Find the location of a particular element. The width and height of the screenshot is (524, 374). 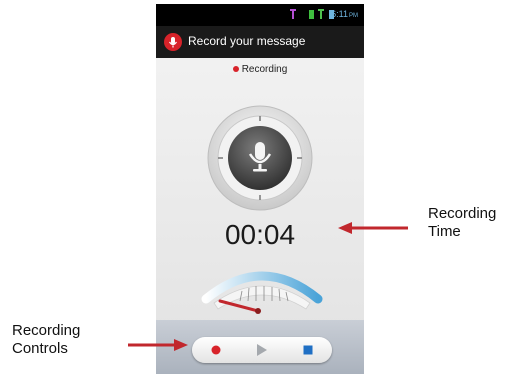

usb-icon is located at coordinates (311, 14).